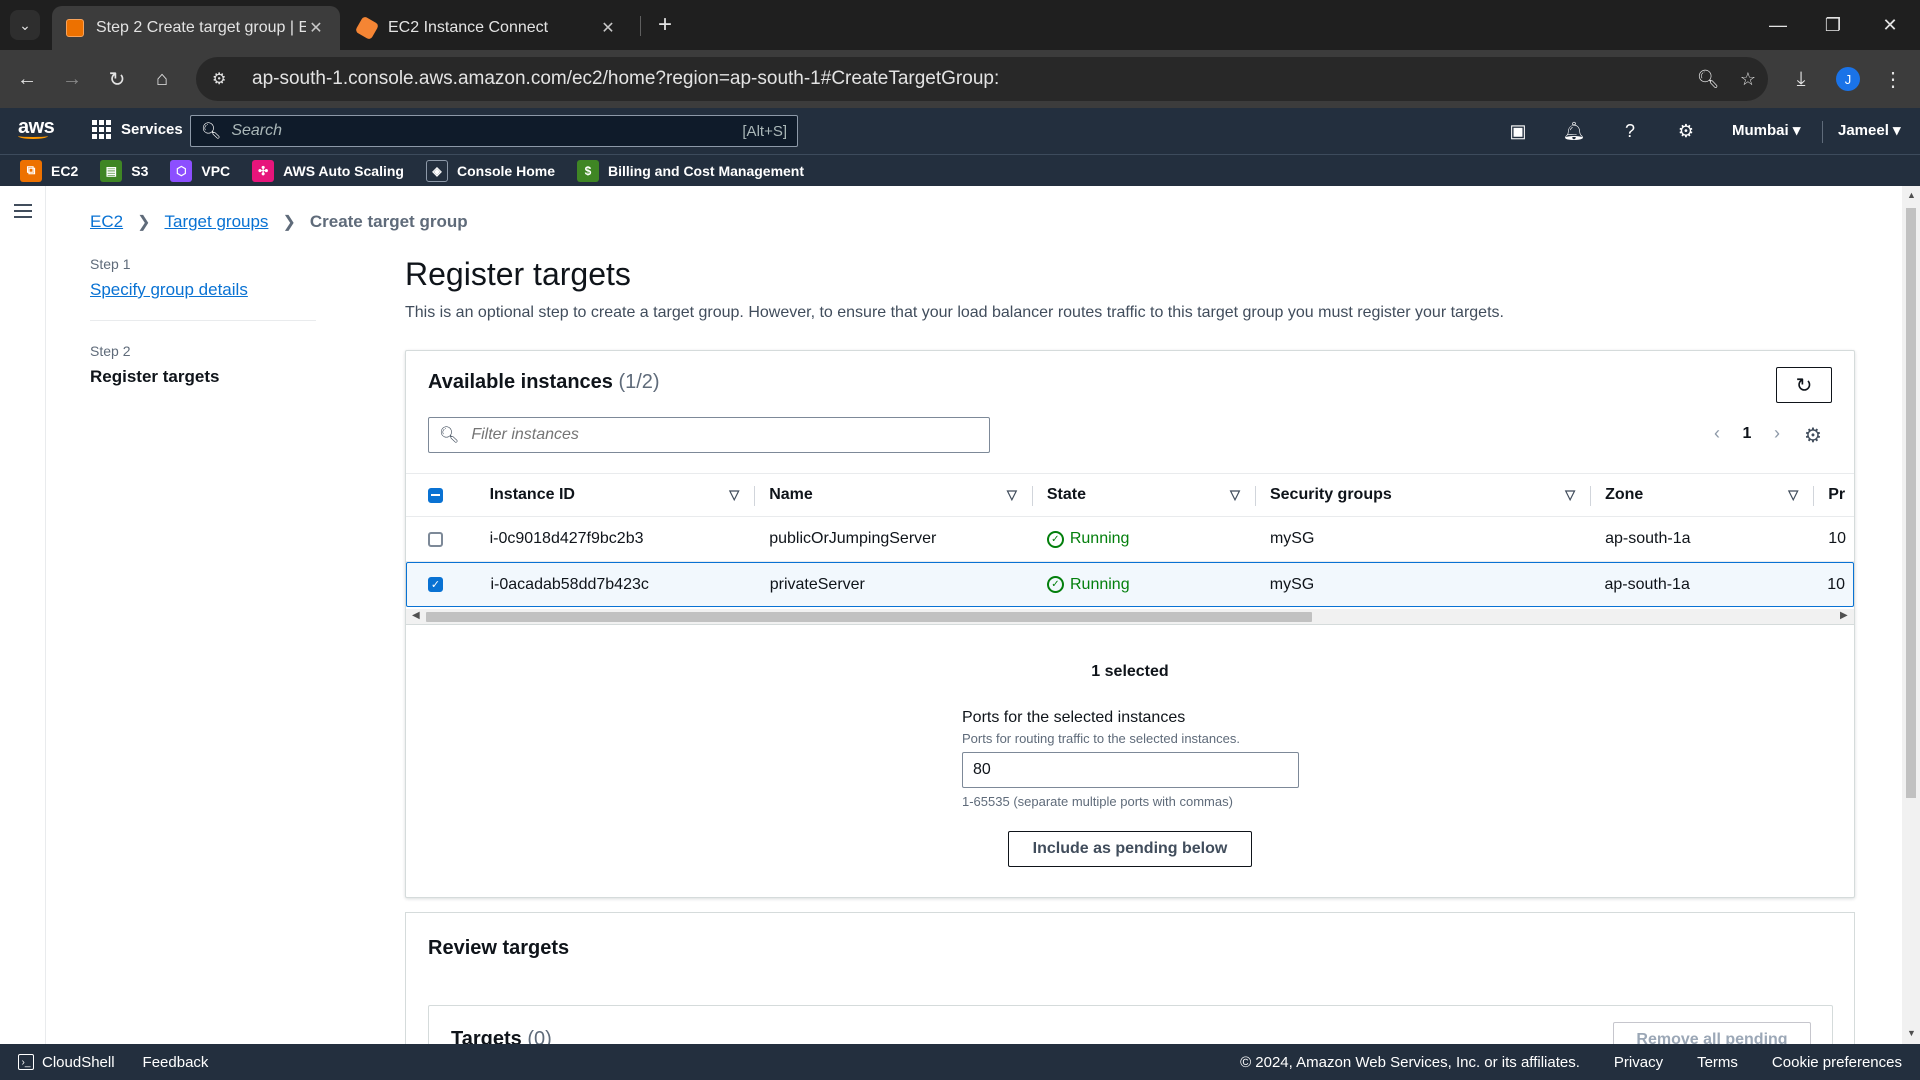 The image size is (1920, 1080). What do you see at coordinates (1708, 79) in the screenshot?
I see `zoom-icon: 🔍︎` at bounding box center [1708, 79].